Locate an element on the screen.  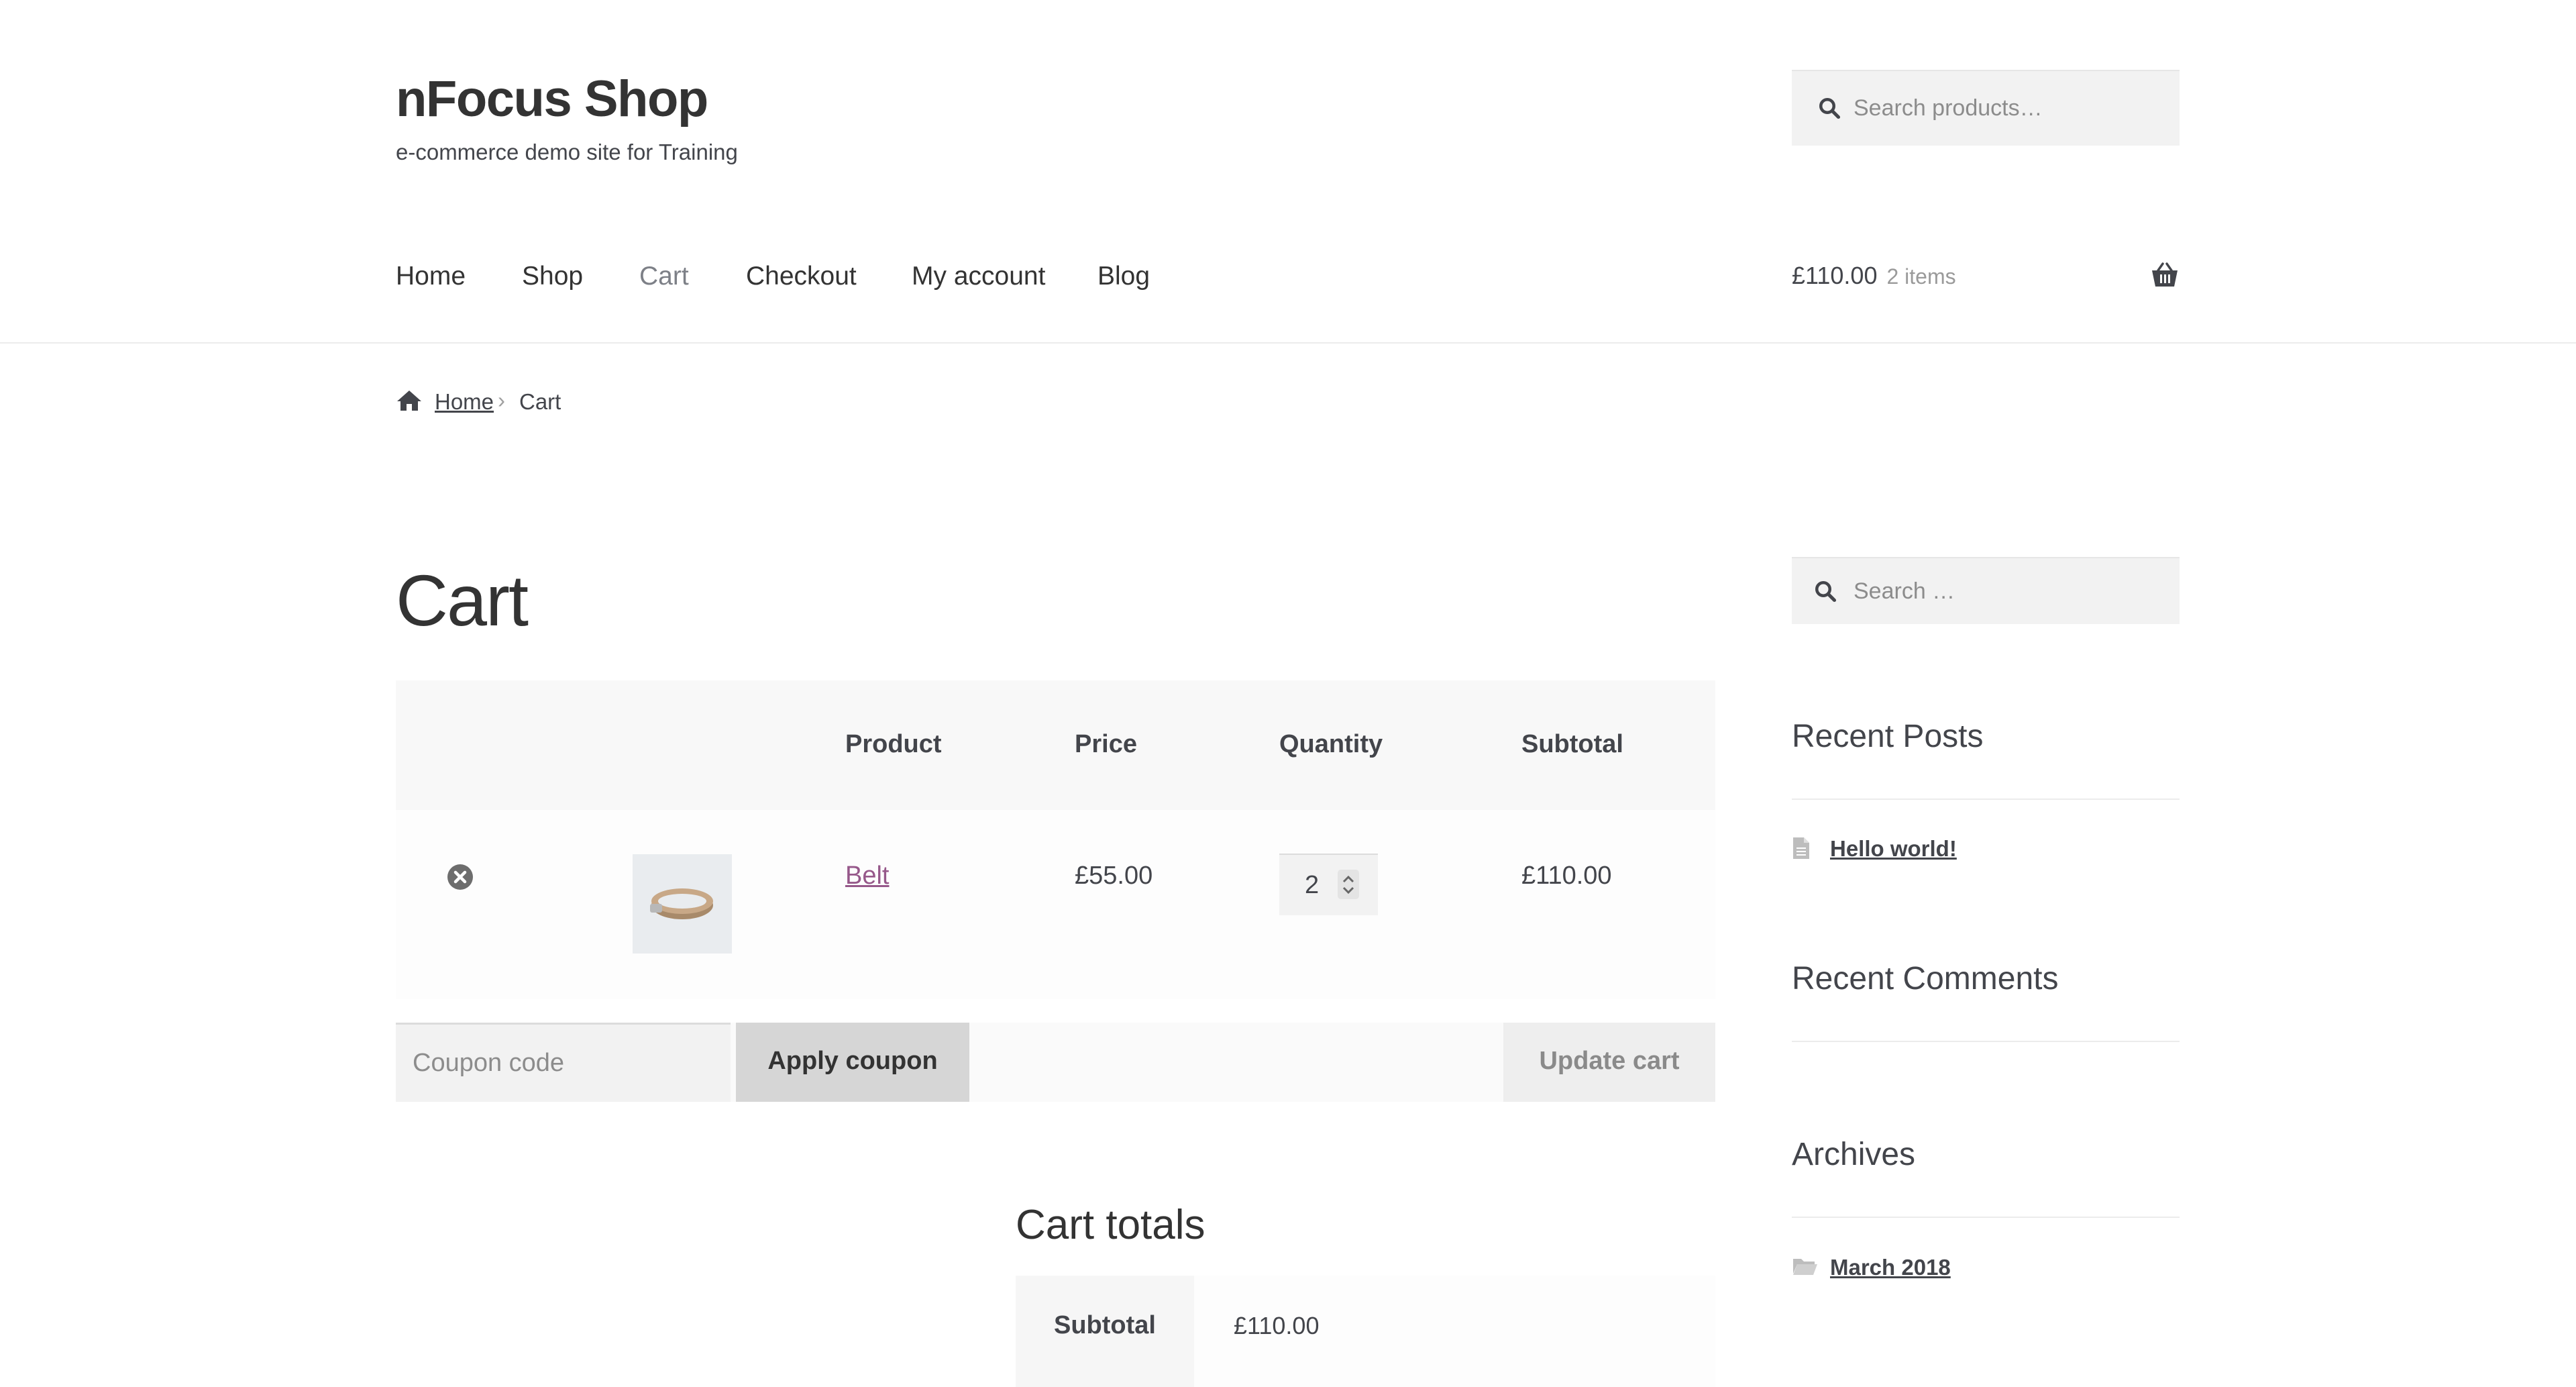
column-header-product: Product is located at coordinates (893, 744).